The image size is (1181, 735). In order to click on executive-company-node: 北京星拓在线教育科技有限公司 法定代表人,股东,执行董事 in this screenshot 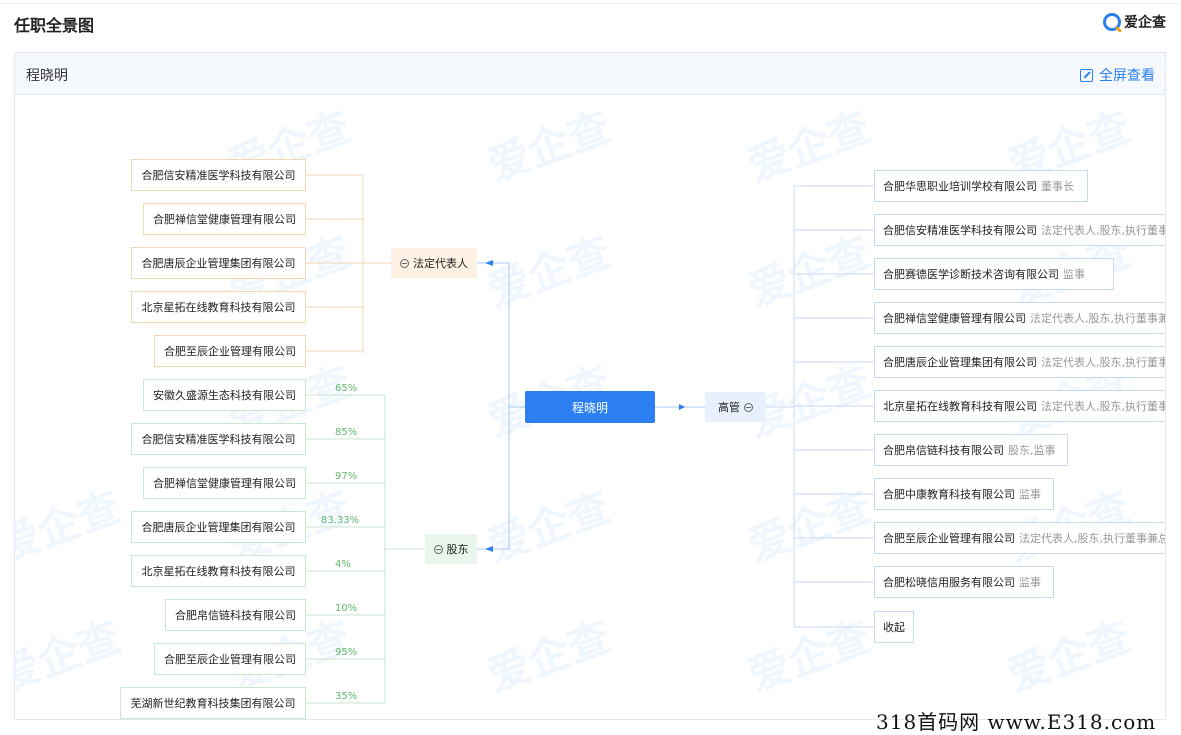, I will do `click(1020, 406)`.